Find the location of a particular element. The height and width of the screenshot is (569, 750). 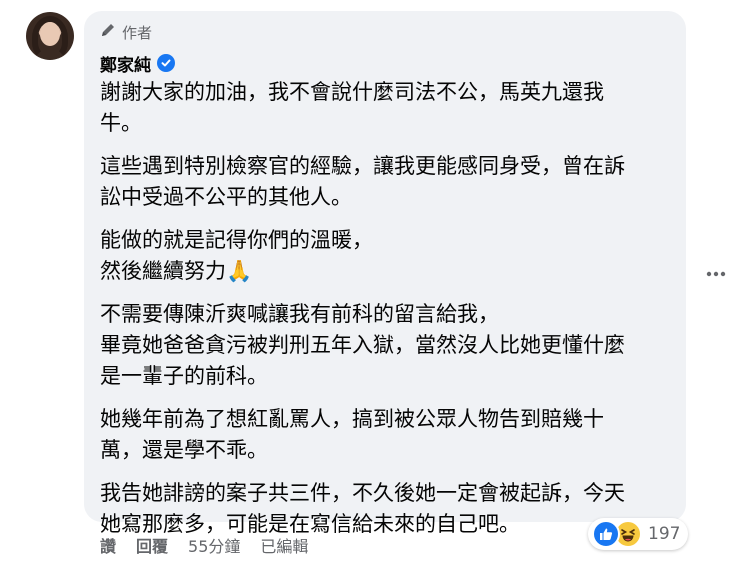

comment-line: 牛。 is located at coordinates (121, 123).